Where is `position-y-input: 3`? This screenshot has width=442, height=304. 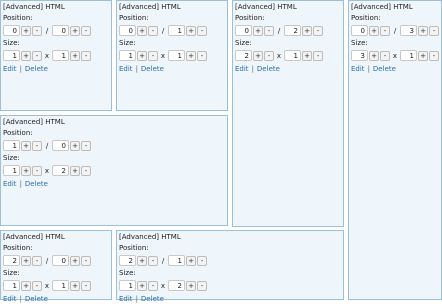 position-y-input: 3 is located at coordinates (408, 30).